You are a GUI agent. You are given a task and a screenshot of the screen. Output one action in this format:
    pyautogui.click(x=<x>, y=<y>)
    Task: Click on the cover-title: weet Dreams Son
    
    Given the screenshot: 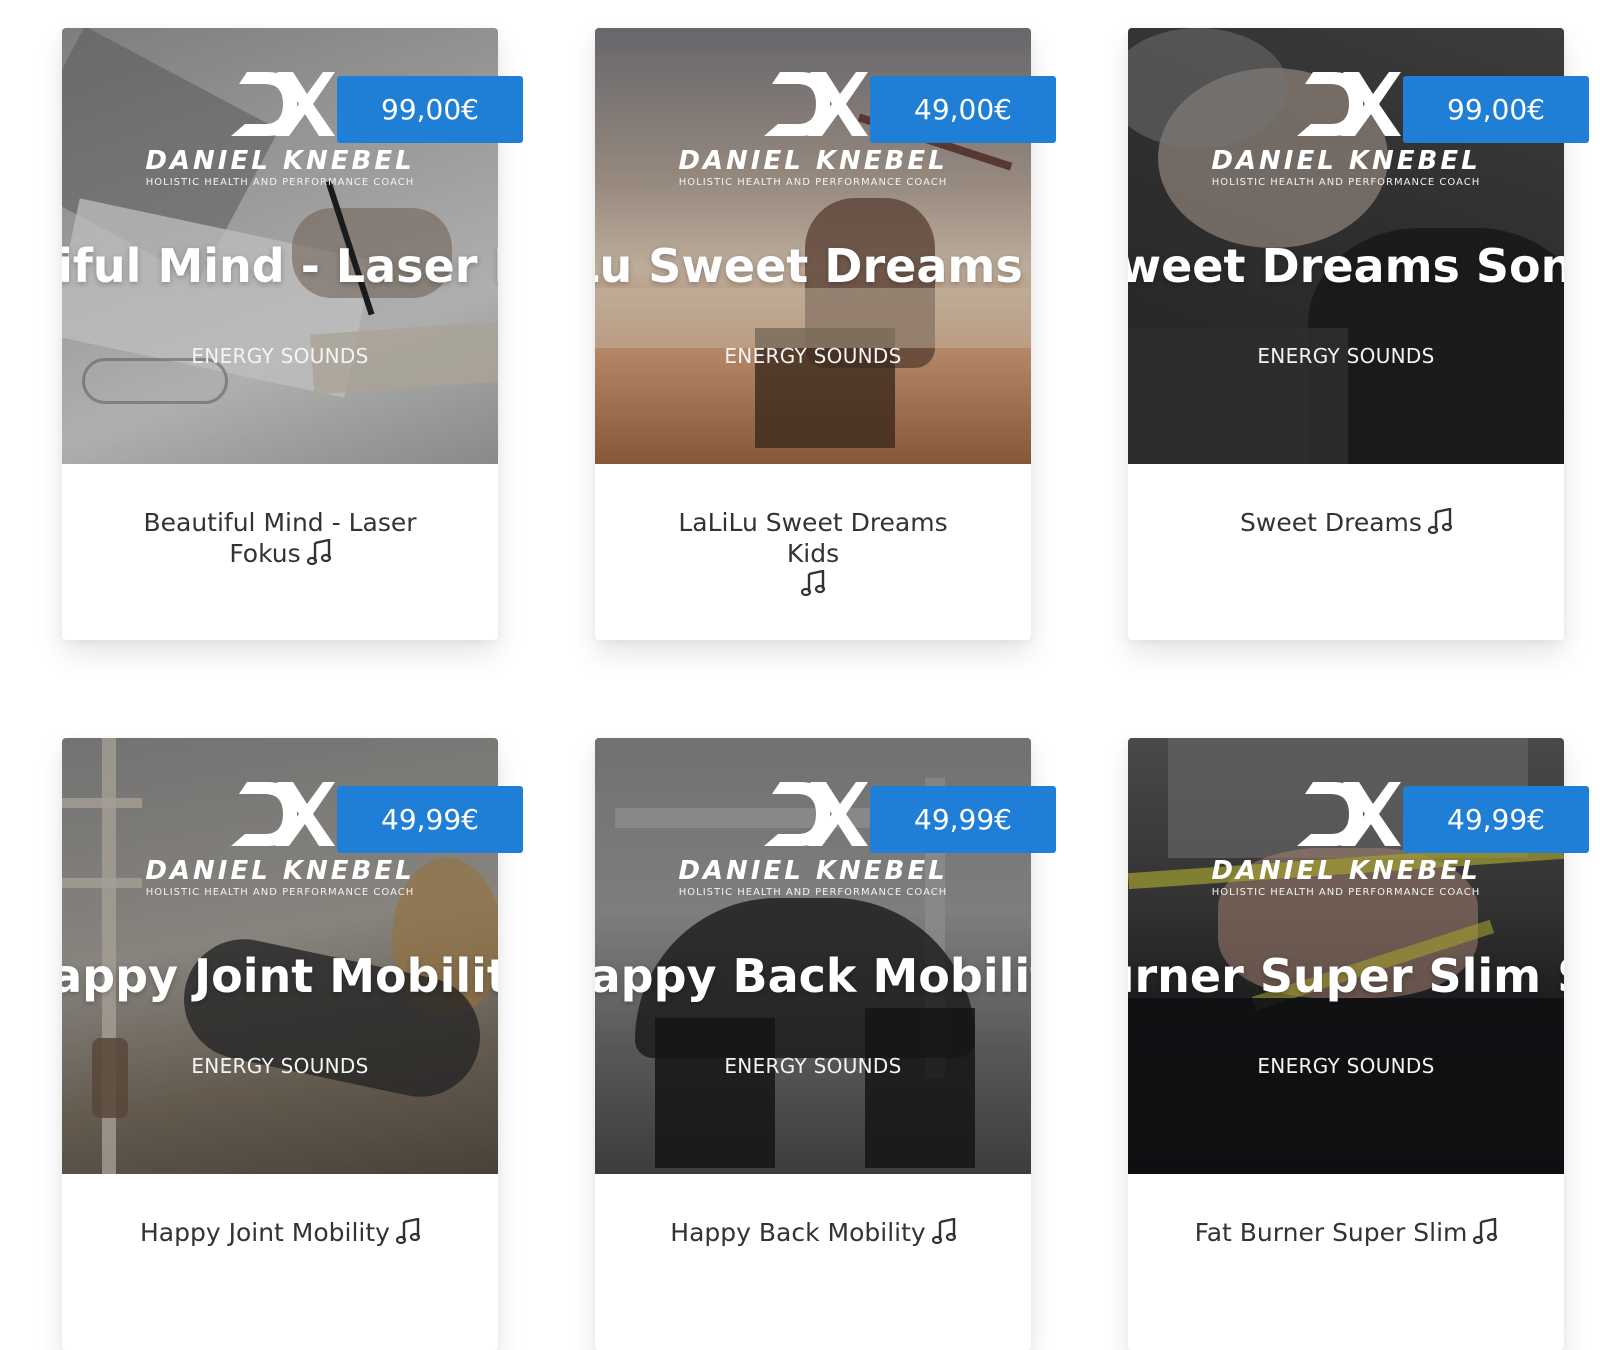 What is the action you would take?
    pyautogui.click(x=1346, y=266)
    